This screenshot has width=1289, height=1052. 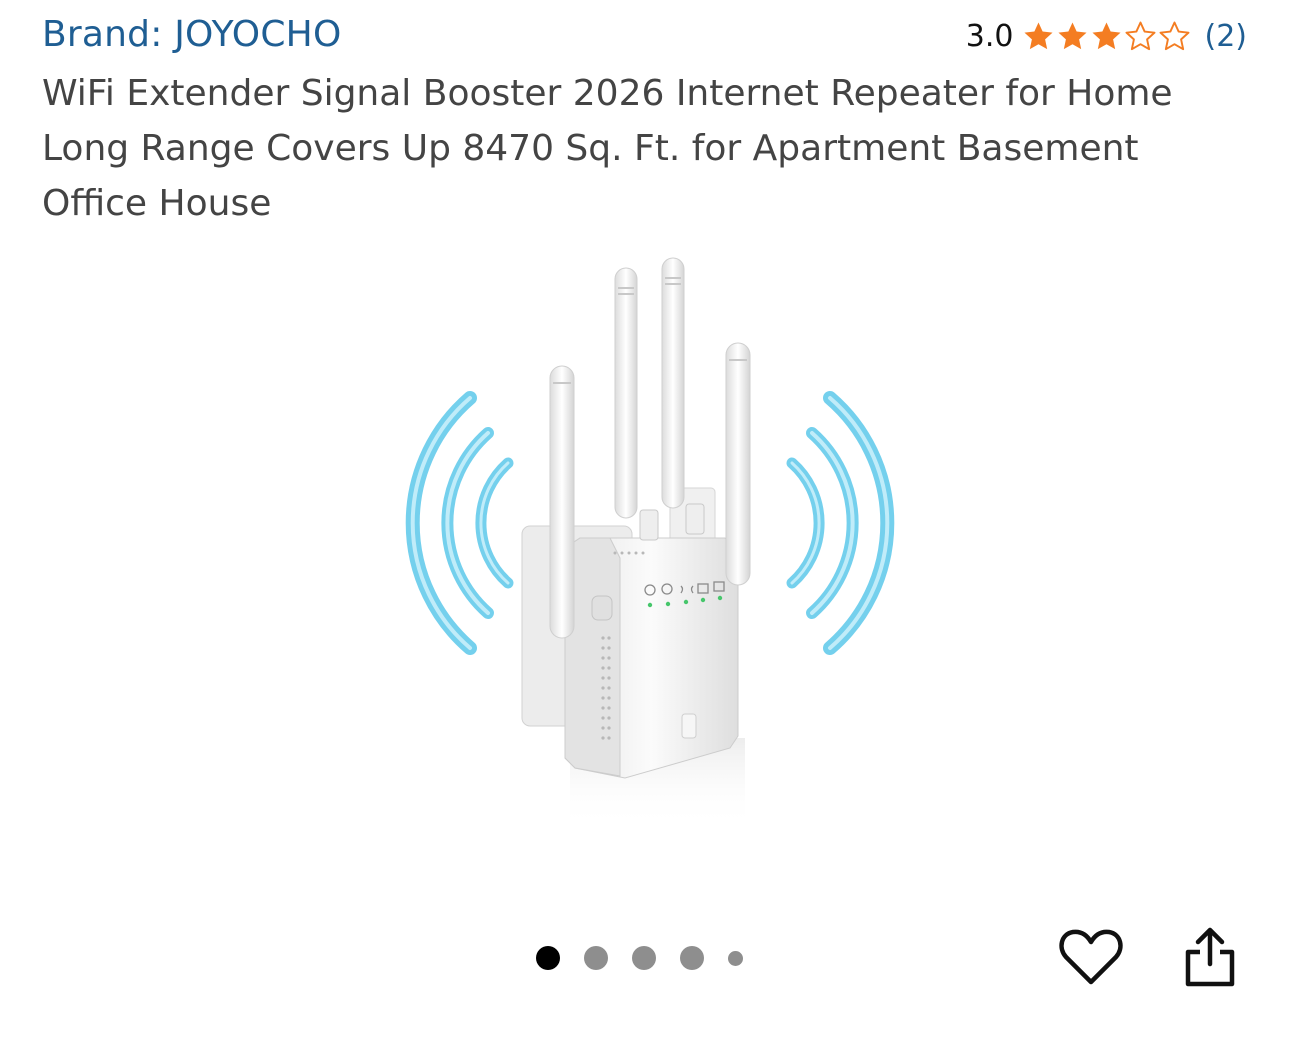 I want to click on star-rating, so click(x=1106, y=36).